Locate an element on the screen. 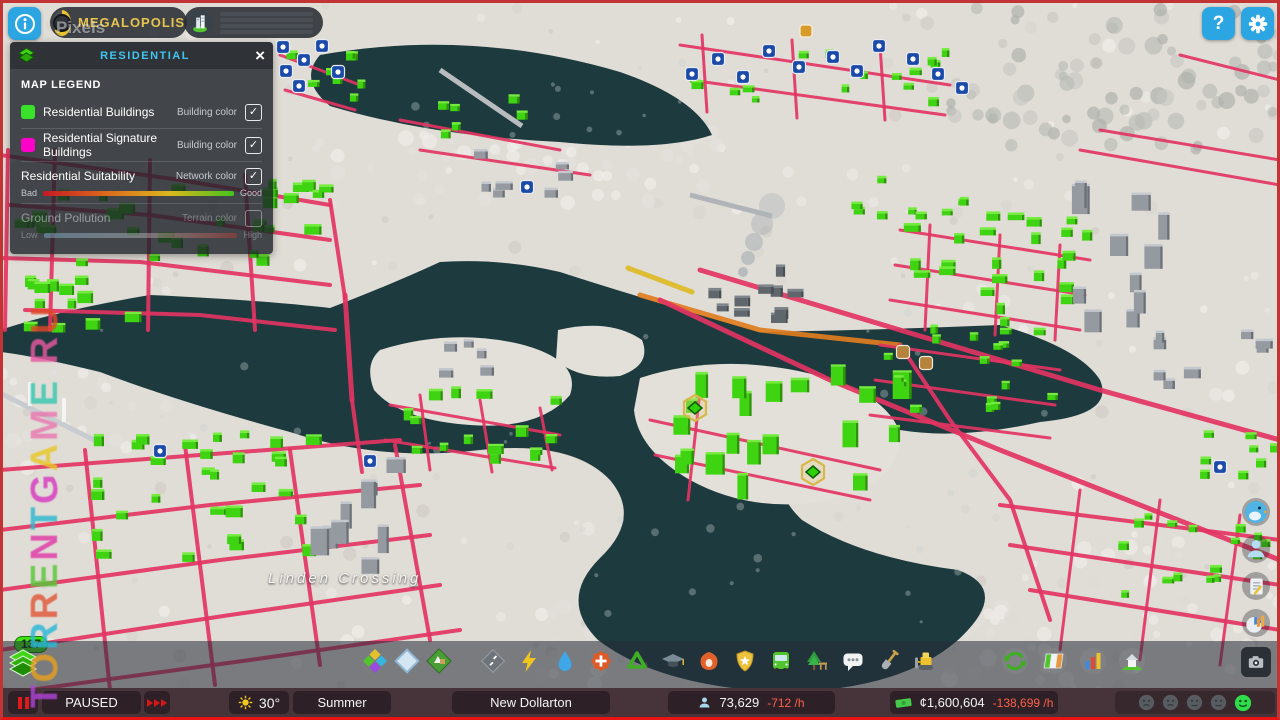  location-label: New Dollarton is located at coordinates (531, 702).